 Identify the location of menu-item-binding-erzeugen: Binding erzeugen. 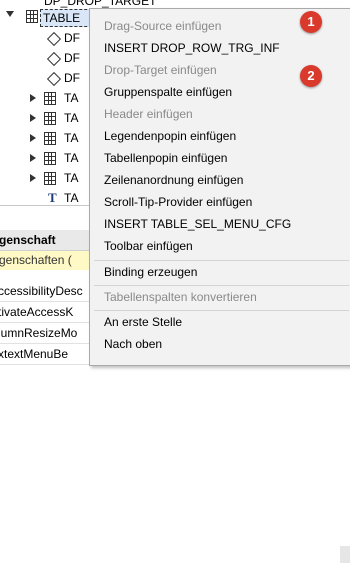
(150, 272).